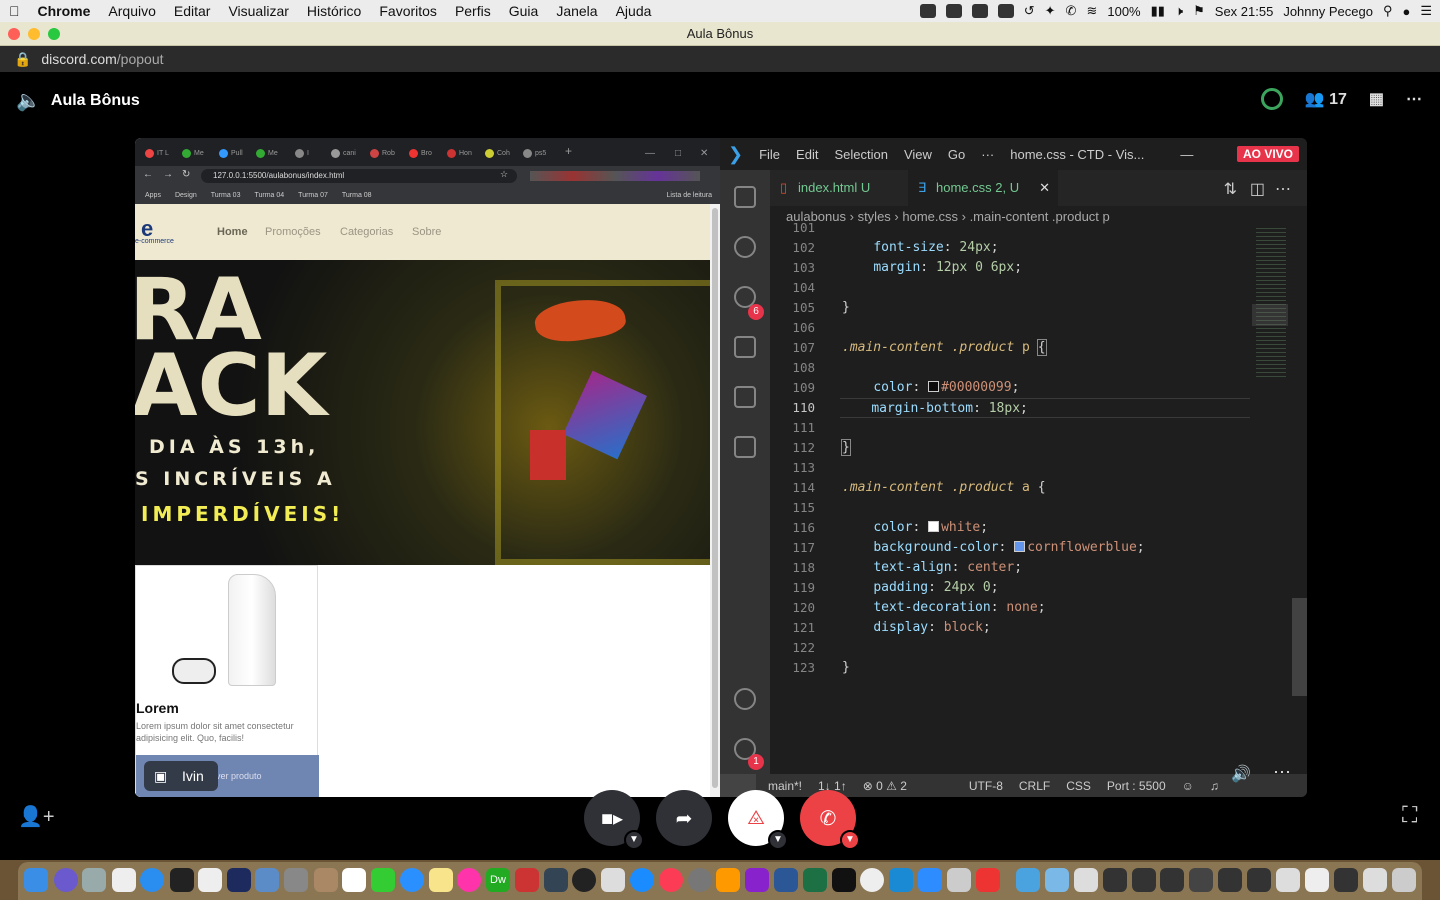 This screenshot has height=900, width=1440. I want to click on editor-scrollbar, so click(1299, 498).